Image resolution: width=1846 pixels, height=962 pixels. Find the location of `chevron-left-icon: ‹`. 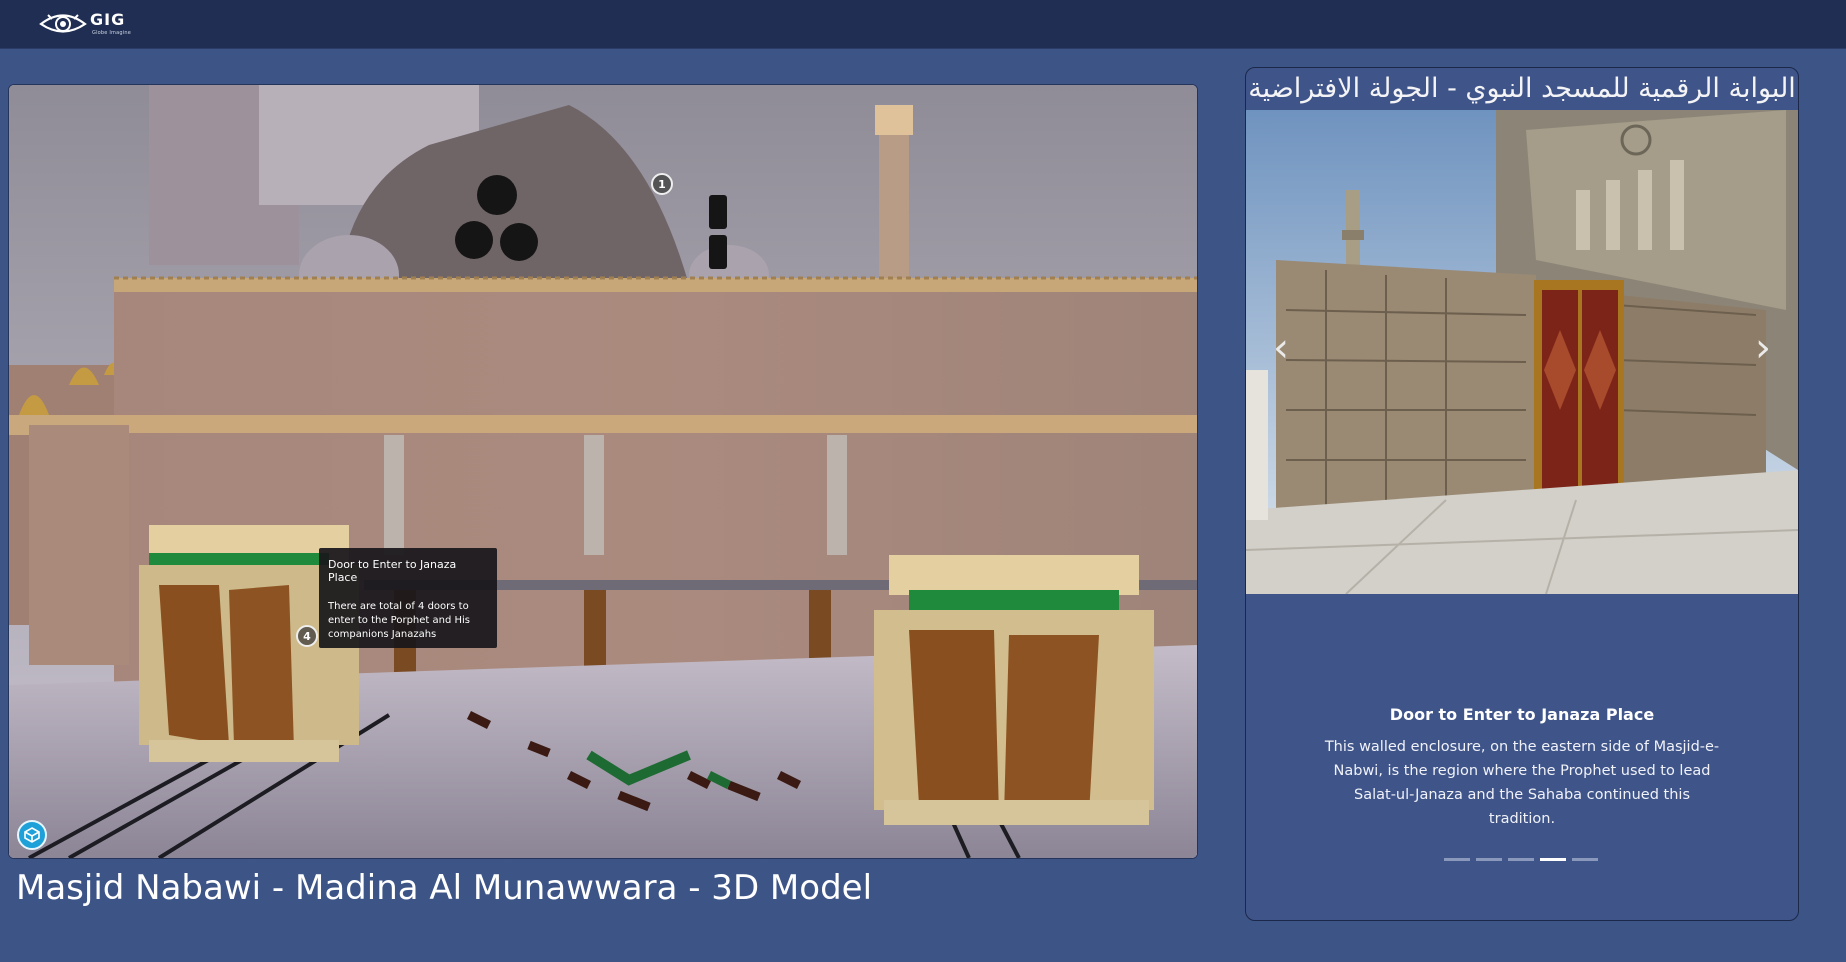

chevron-left-icon: ‹ is located at coordinates (1281, 348).